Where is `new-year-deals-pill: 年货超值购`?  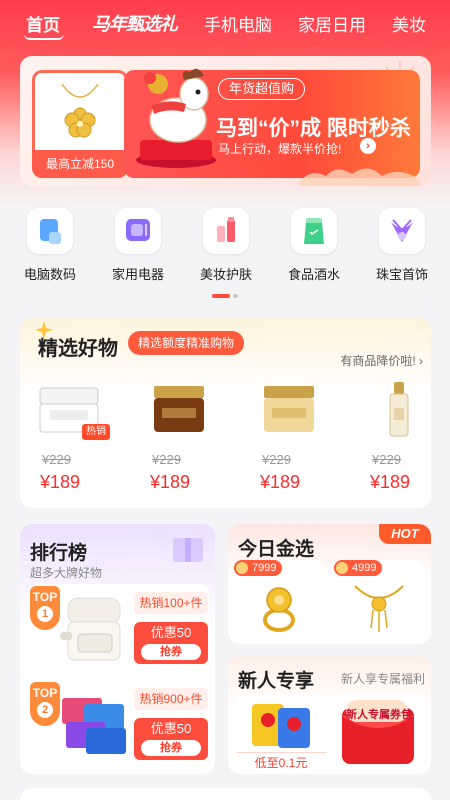 new-year-deals-pill: 年货超值购 is located at coordinates (262, 89).